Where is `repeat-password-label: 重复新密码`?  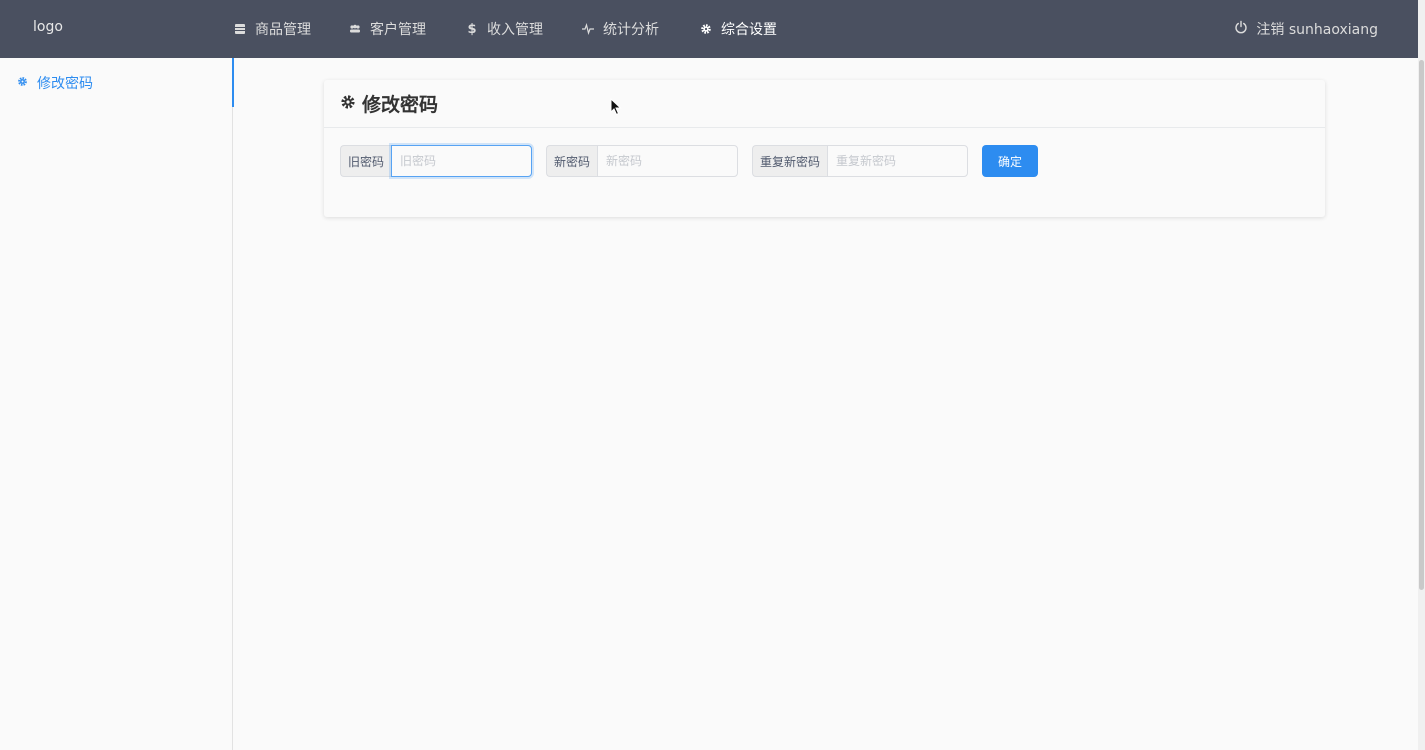
repeat-password-label: 重复新密码 is located at coordinates (790, 161).